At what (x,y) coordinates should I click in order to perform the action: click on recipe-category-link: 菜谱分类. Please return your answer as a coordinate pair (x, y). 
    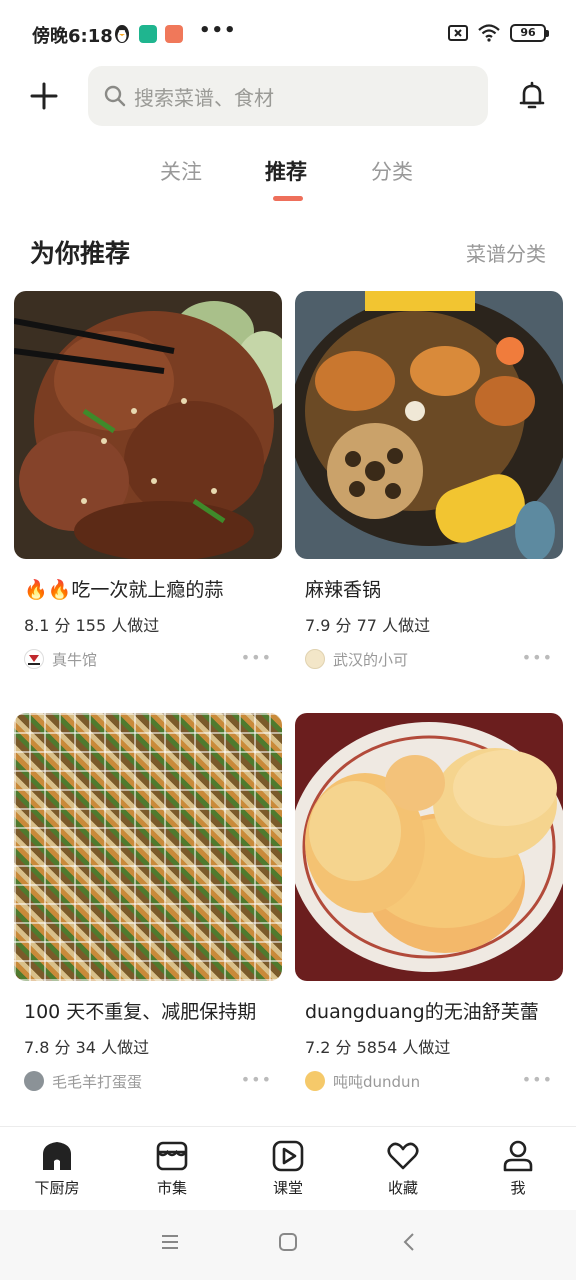
    Looking at the image, I should click on (506, 252).